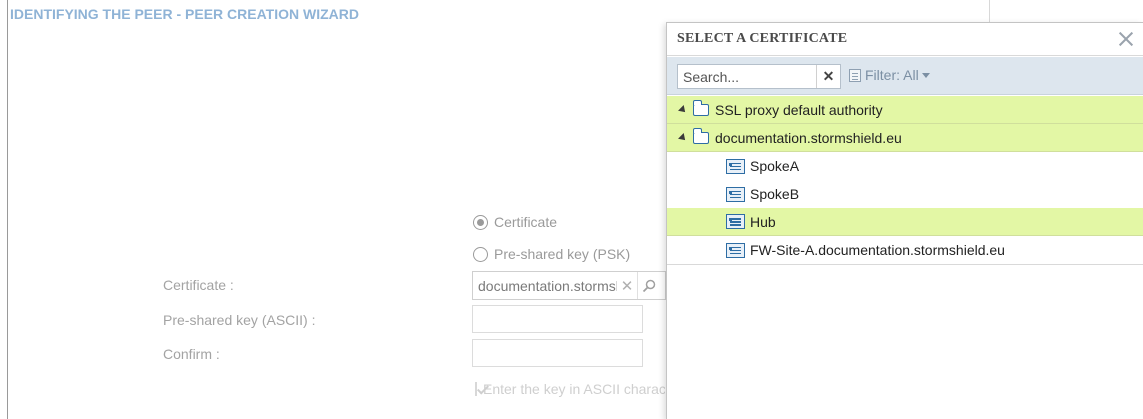 This screenshot has height=419, width=1143. Describe the element at coordinates (925, 75) in the screenshot. I see `chevron-down-icon` at that location.